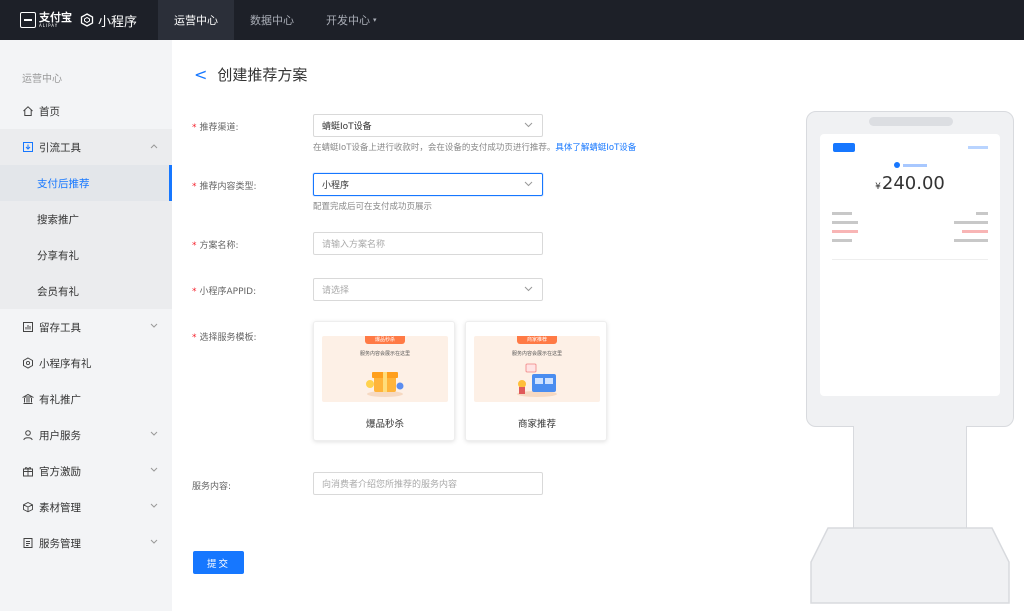  Describe the element at coordinates (28, 472) in the screenshot. I see `gift-icon` at that location.